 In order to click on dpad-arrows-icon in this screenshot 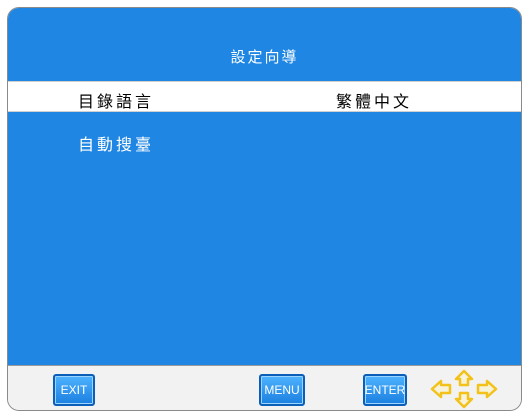, I will do `click(464, 389)`.